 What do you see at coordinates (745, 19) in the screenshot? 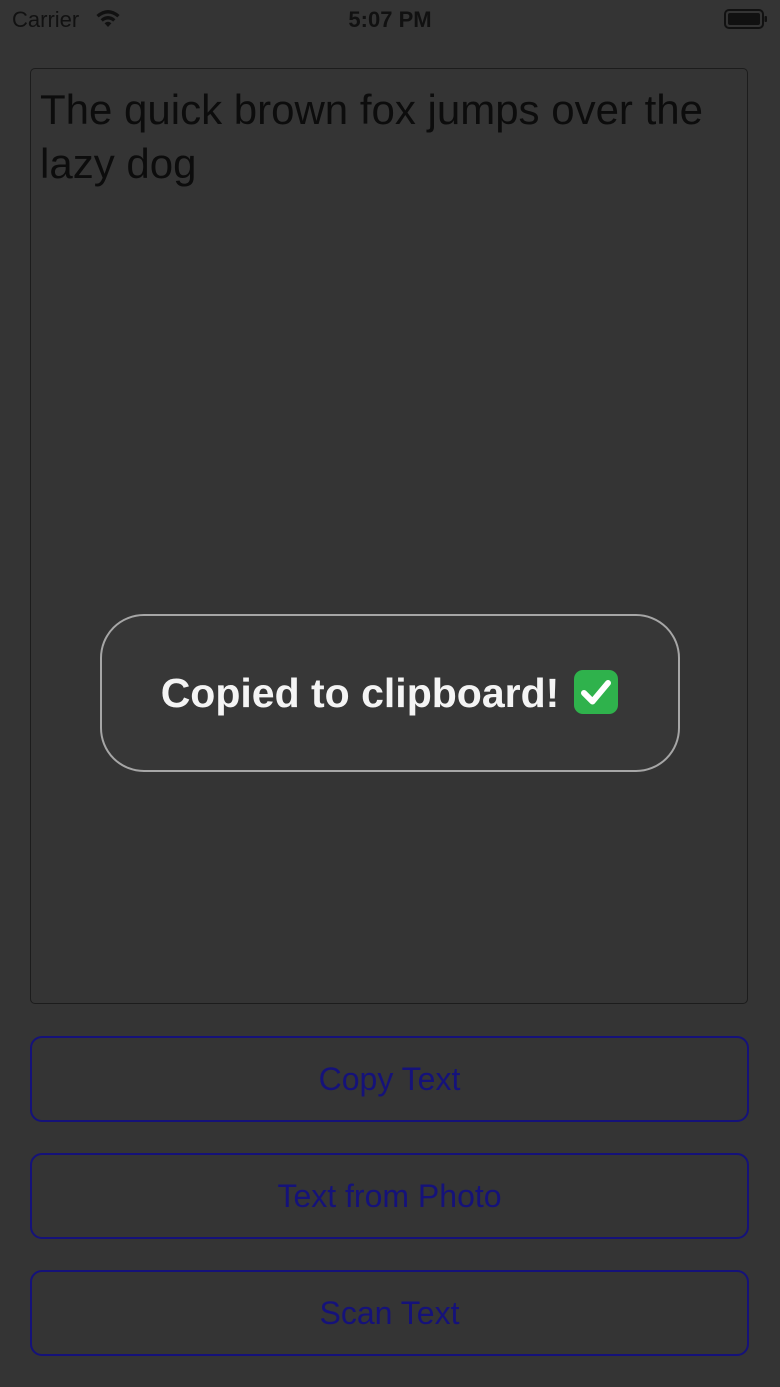
I see `battery-icon` at bounding box center [745, 19].